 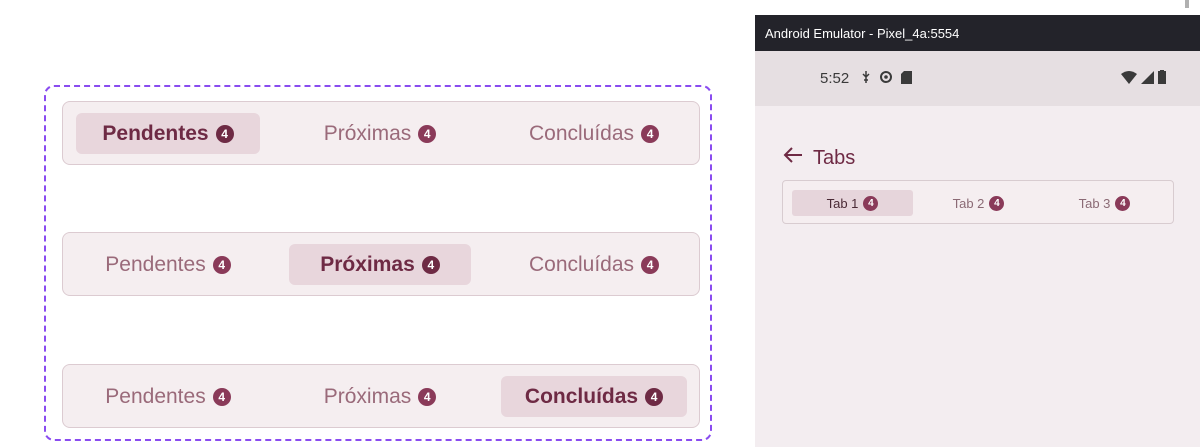 I want to click on tab-bar-variant-3: Pendentes 4 Próximas 4 Concluídas 4, so click(x=381, y=396).